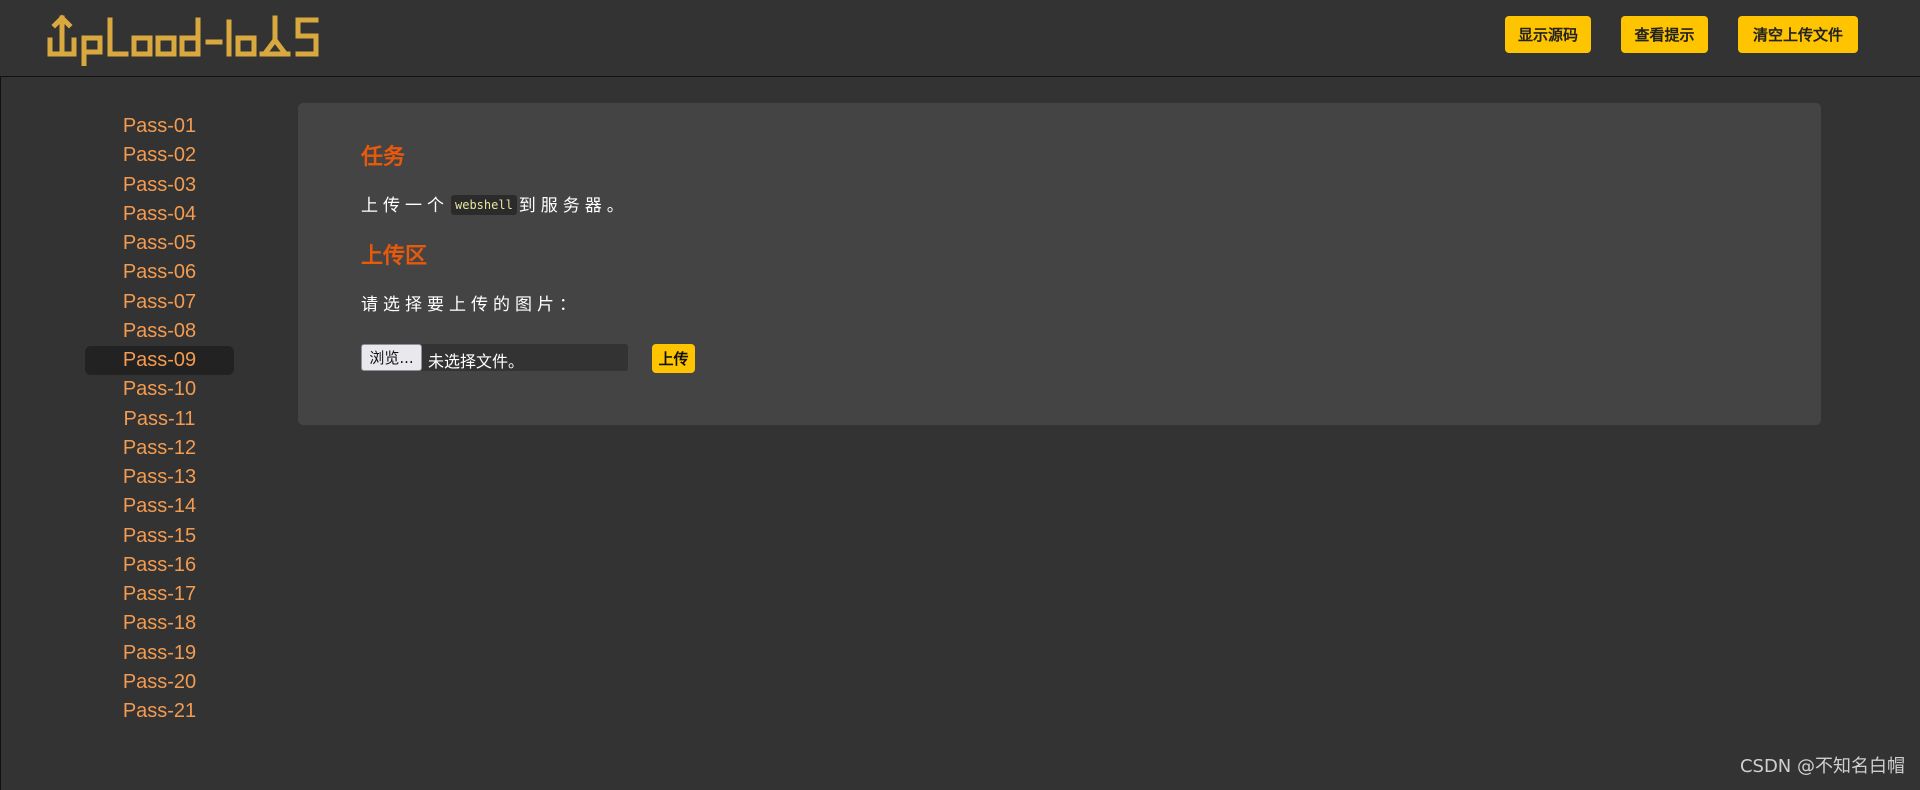 The width and height of the screenshot is (1920, 790). What do you see at coordinates (159, 506) in the screenshot?
I see `sidebar-item-pass-14: Pass-14` at bounding box center [159, 506].